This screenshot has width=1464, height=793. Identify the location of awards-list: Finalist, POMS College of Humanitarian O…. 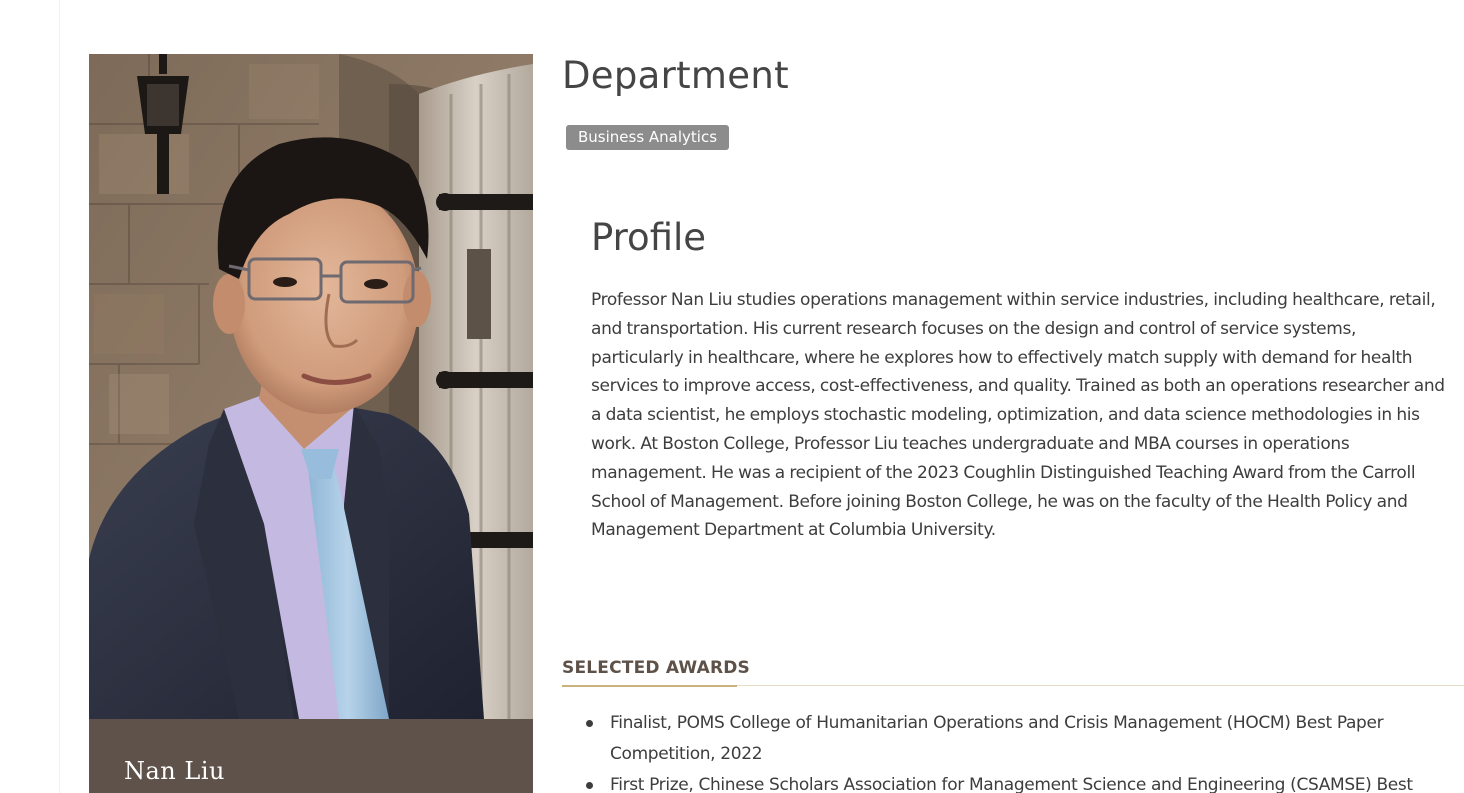
(1025, 750).